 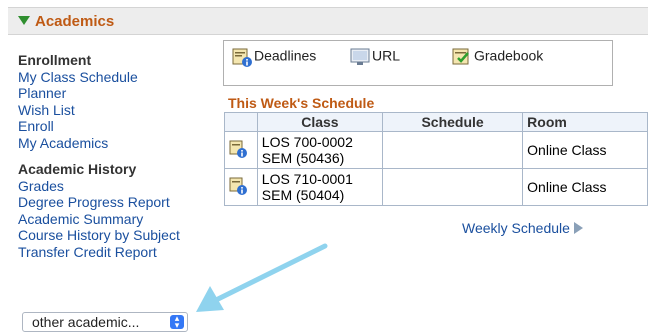 I want to click on deadlines-icon, so click(x=242, y=57).